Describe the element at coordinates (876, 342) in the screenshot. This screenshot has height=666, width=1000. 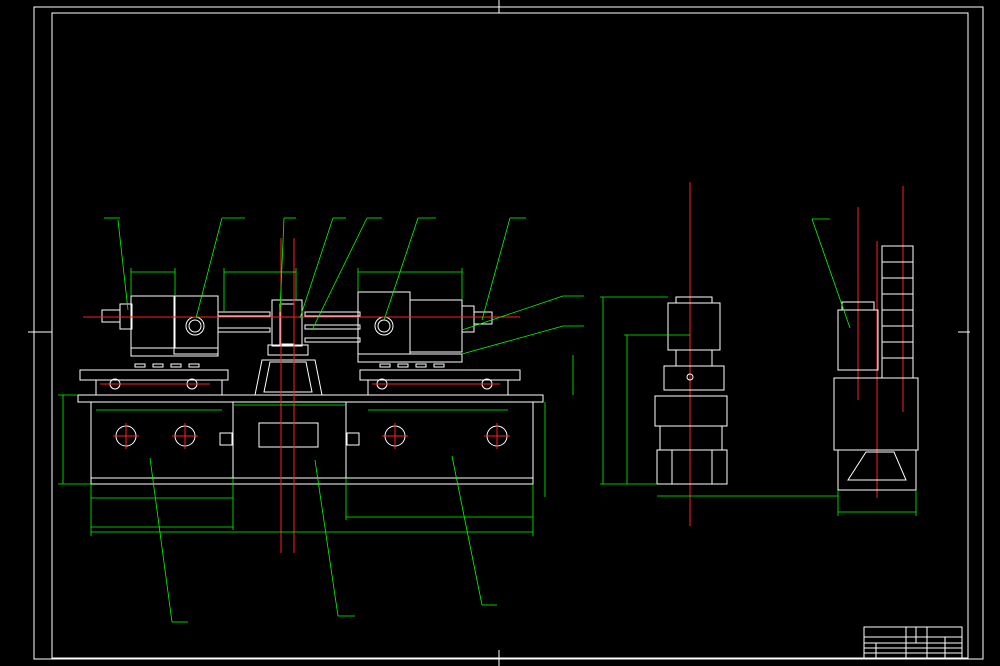
I see `end-view` at that location.